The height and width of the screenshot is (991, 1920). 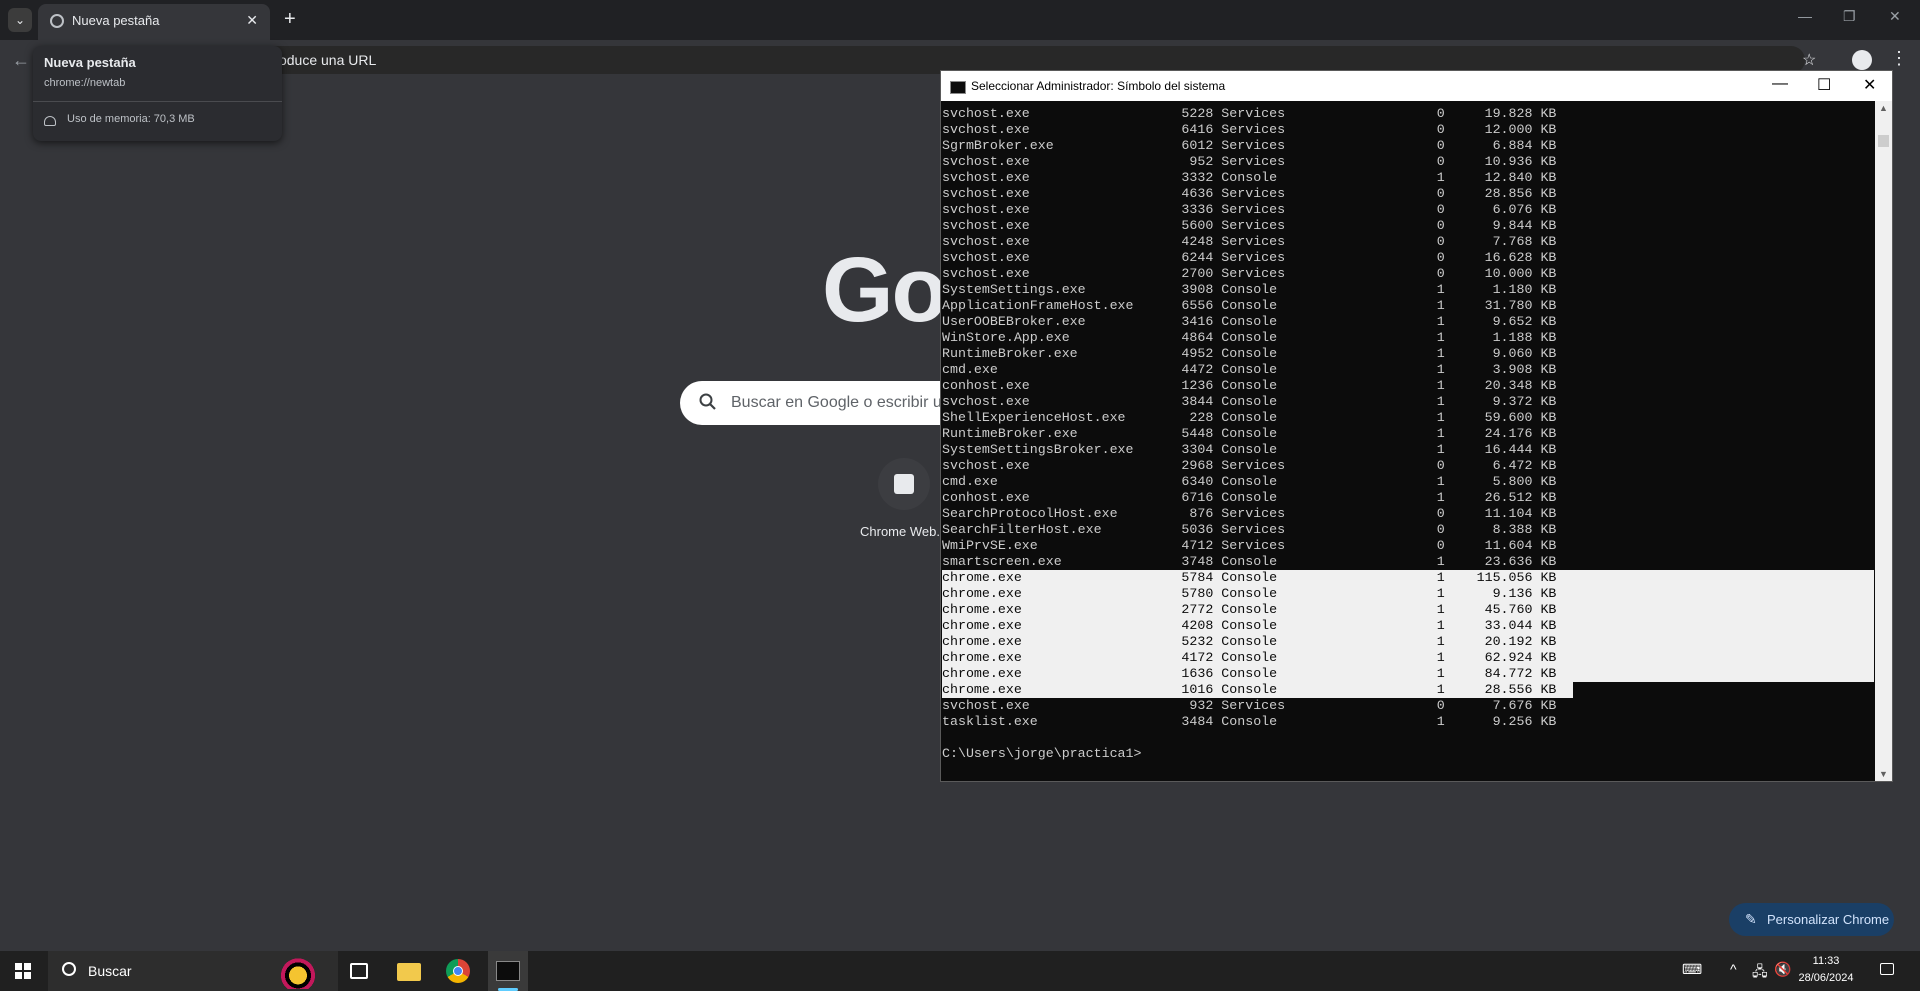 I want to click on console-line: SgrmBroker.exe 6012 Services 0 6.884 KB, so click(x=1249, y=145).